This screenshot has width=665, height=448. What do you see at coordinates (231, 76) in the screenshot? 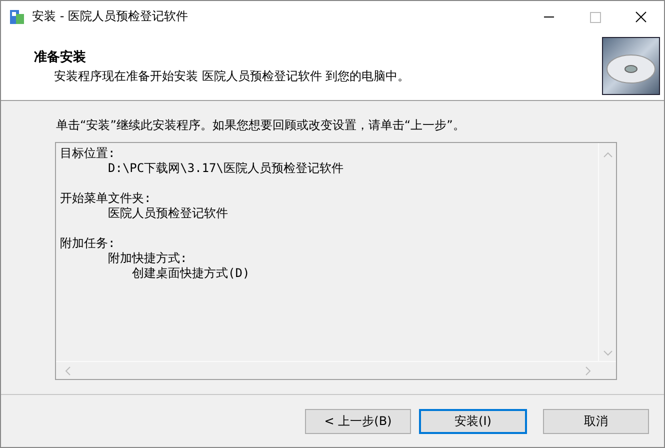
I see `page-subtitle: 安装程序现在准备开始安装 医院人员预检登记软件 到您的电脑中。` at bounding box center [231, 76].